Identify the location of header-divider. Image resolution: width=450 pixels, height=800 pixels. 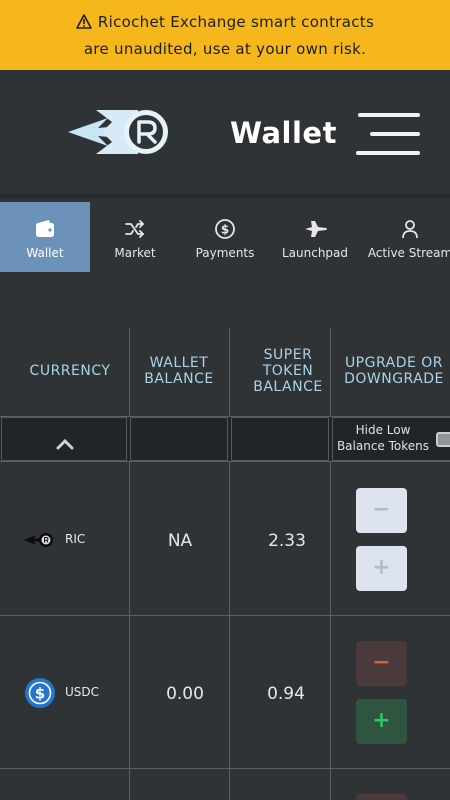
(225, 196).